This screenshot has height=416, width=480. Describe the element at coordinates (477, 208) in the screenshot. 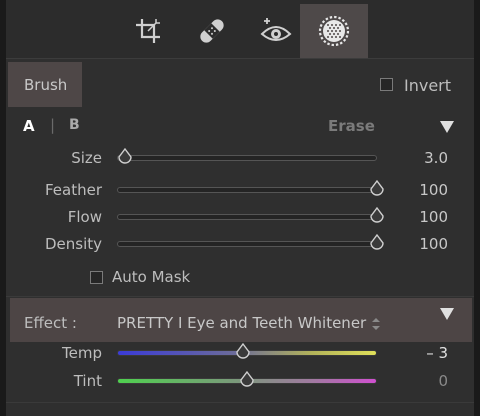

I see `frame-right` at that location.